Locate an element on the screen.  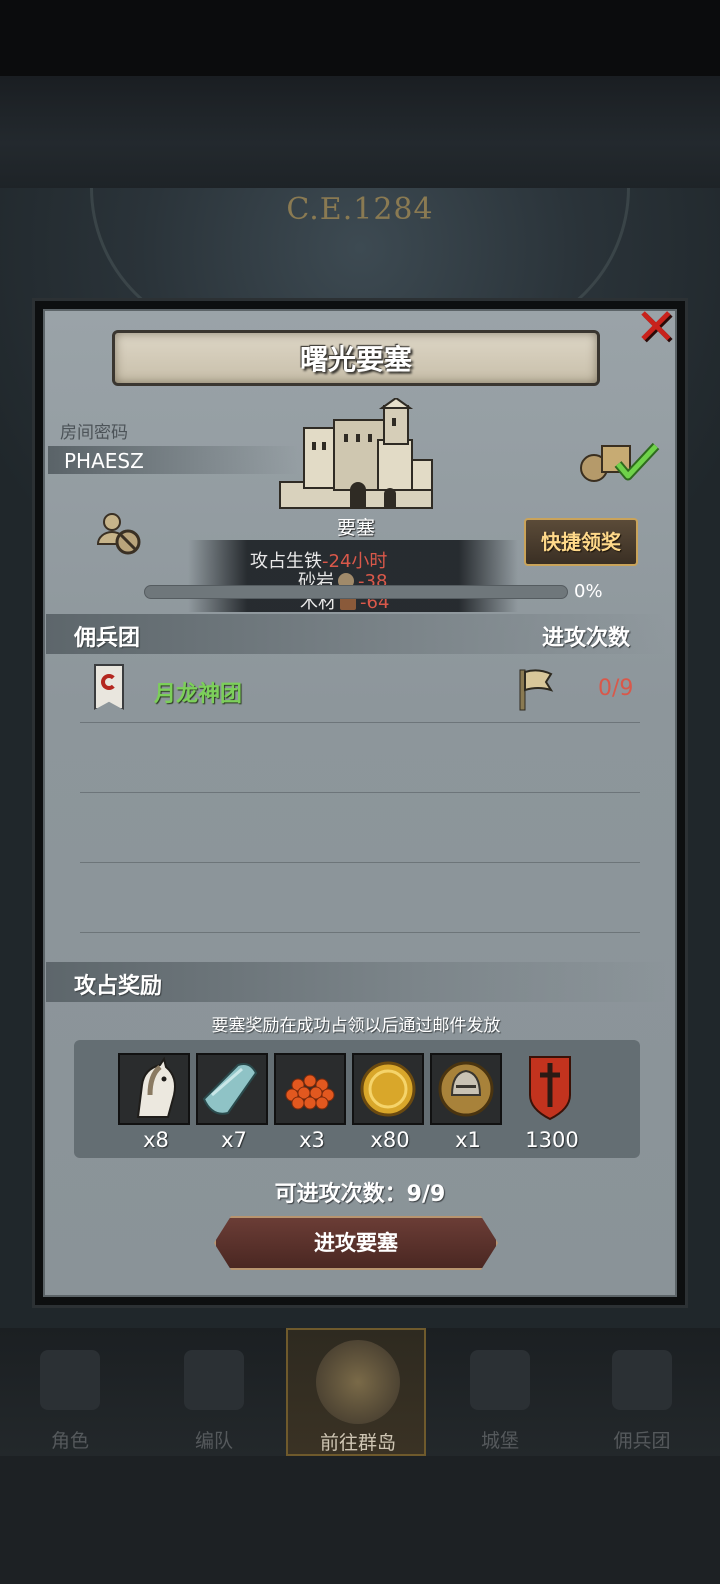
attack-fortress-button: 进攻要塞 is located at coordinates (356, 1243).